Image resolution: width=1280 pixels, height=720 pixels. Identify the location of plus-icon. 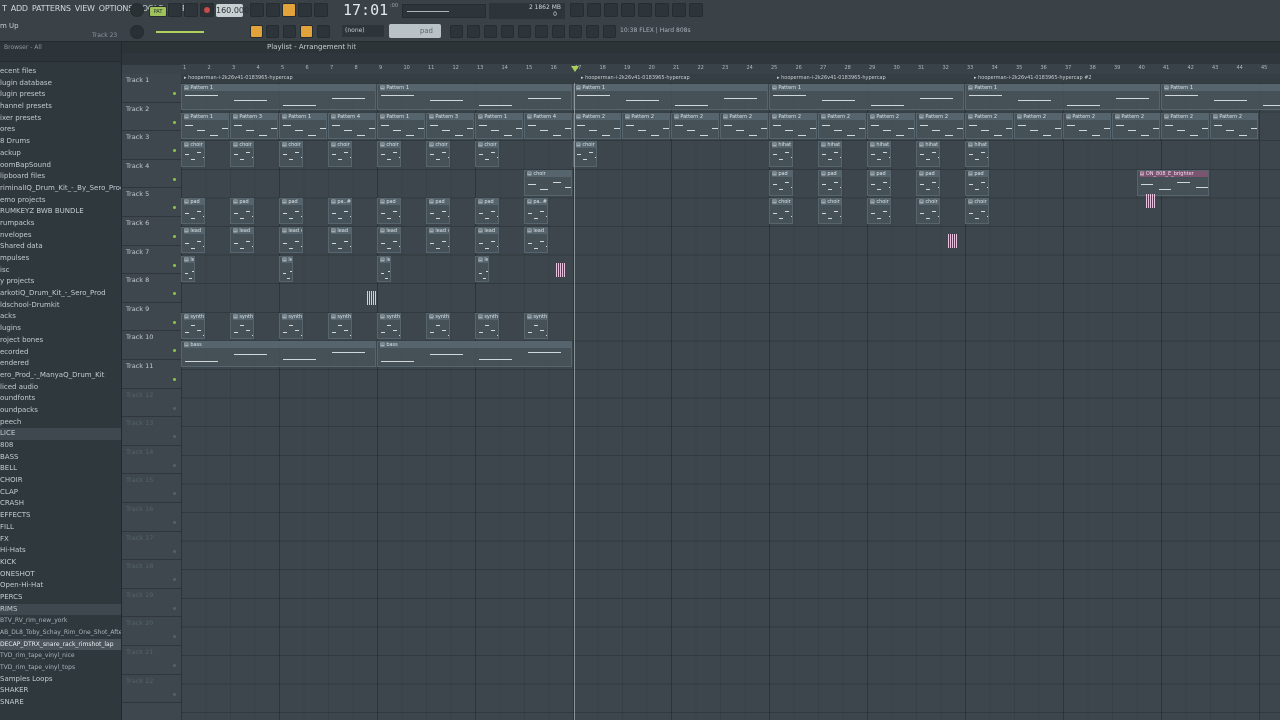
(456, 31).